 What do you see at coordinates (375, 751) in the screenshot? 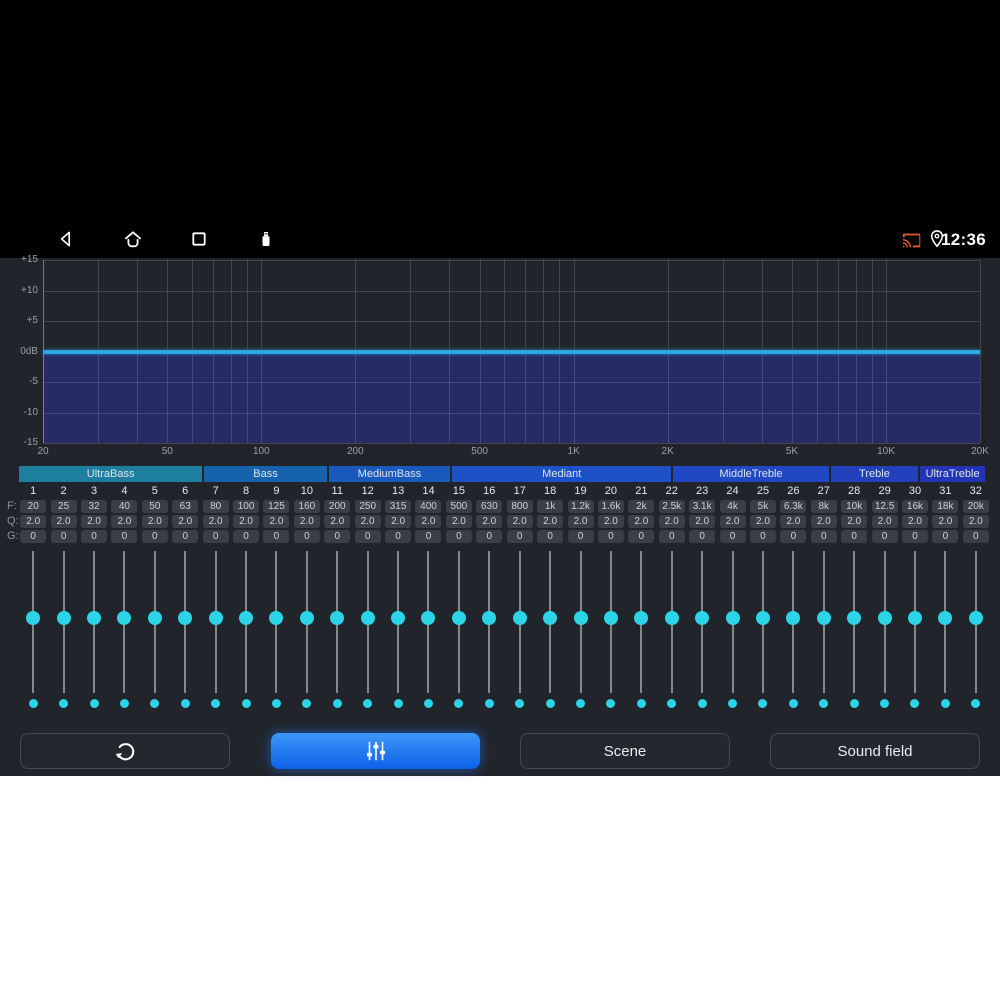
I see `equalizer-tab-button` at bounding box center [375, 751].